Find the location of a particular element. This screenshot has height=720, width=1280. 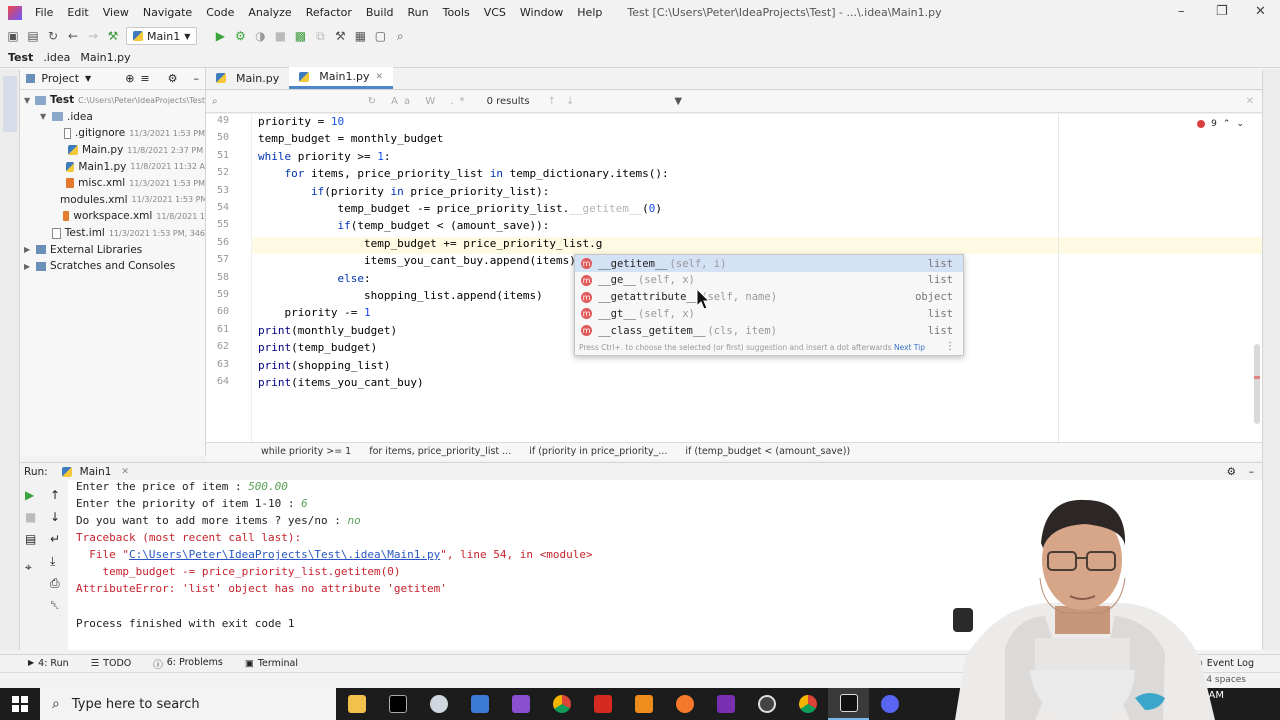

code-line: print(temp_budget) is located at coordinates (317, 347).